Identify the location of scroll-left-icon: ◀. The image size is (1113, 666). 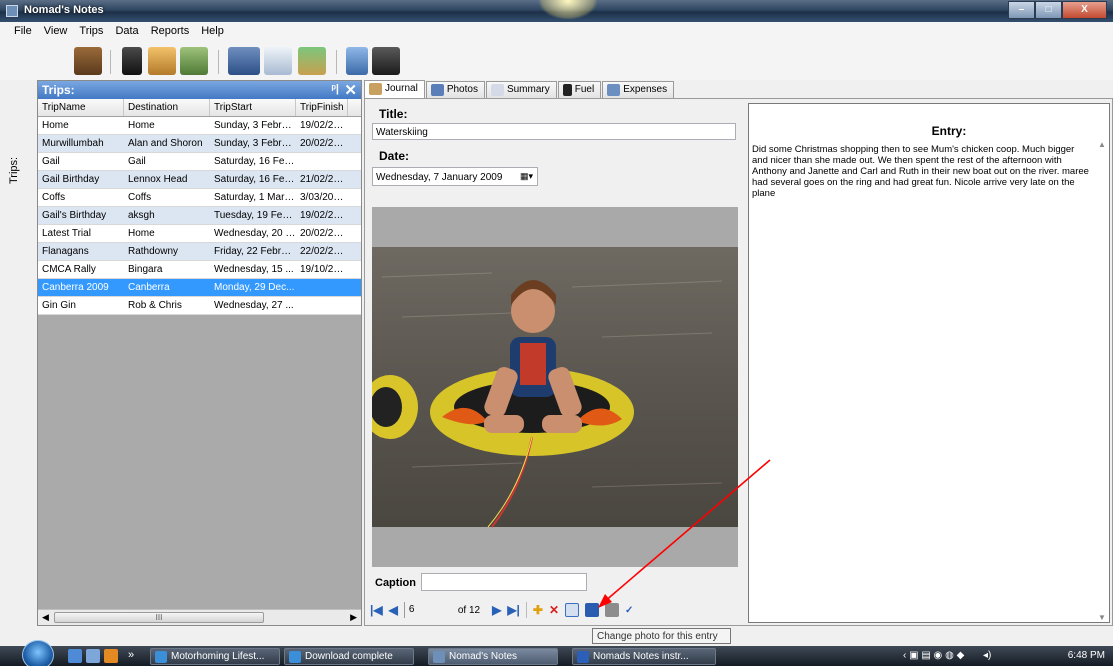
(45, 617).